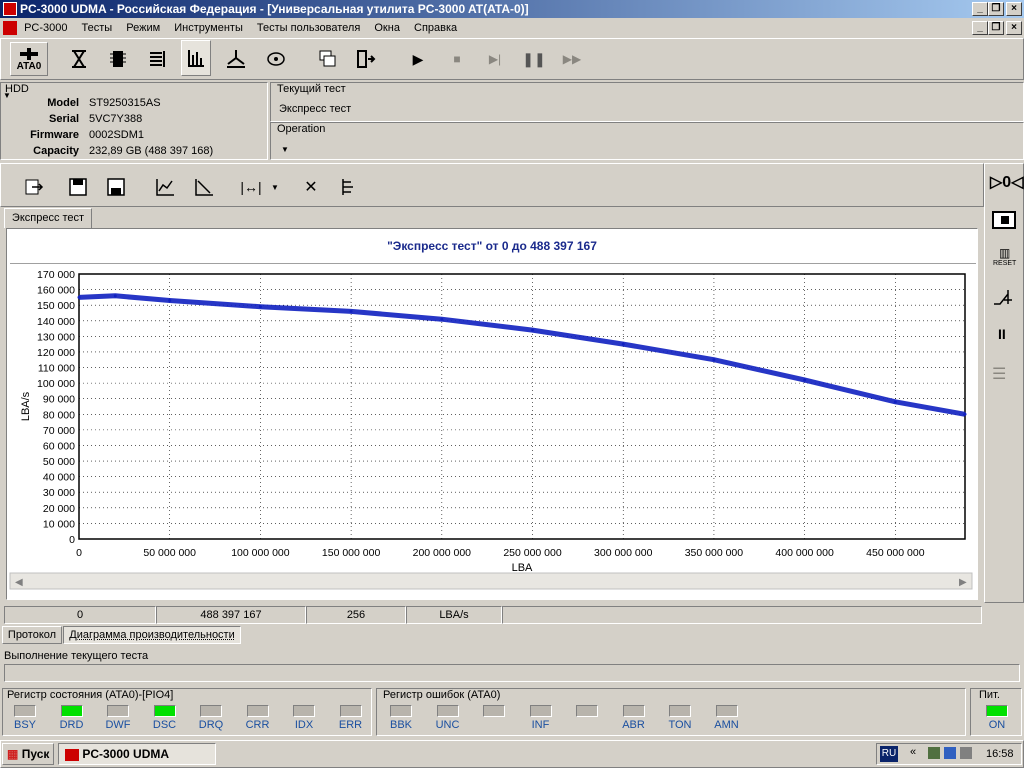 The height and width of the screenshot is (768, 1024). Describe the element at coordinates (1004, 256) in the screenshot. I see `reset-button: ▥ RESET` at that location.